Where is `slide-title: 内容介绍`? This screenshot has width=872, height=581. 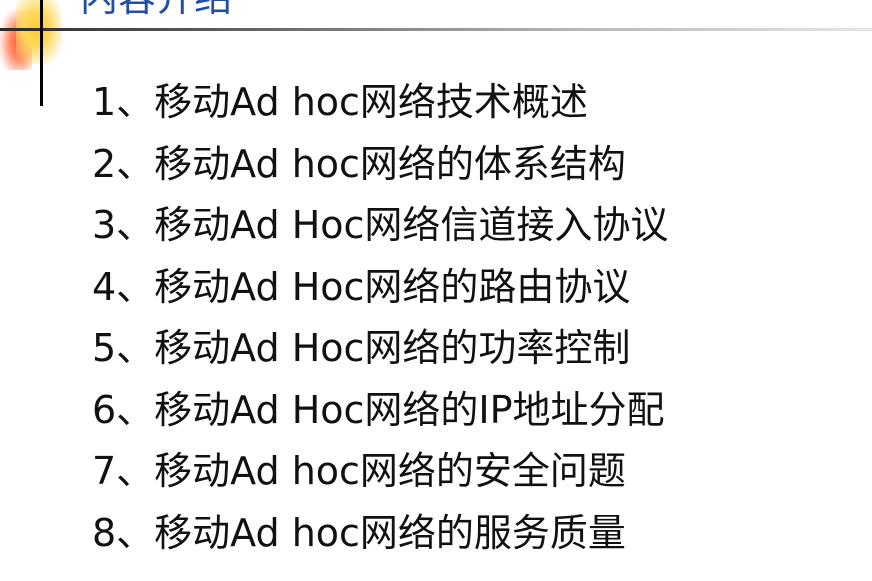
slide-title: 内容介绍 is located at coordinates (156, 10).